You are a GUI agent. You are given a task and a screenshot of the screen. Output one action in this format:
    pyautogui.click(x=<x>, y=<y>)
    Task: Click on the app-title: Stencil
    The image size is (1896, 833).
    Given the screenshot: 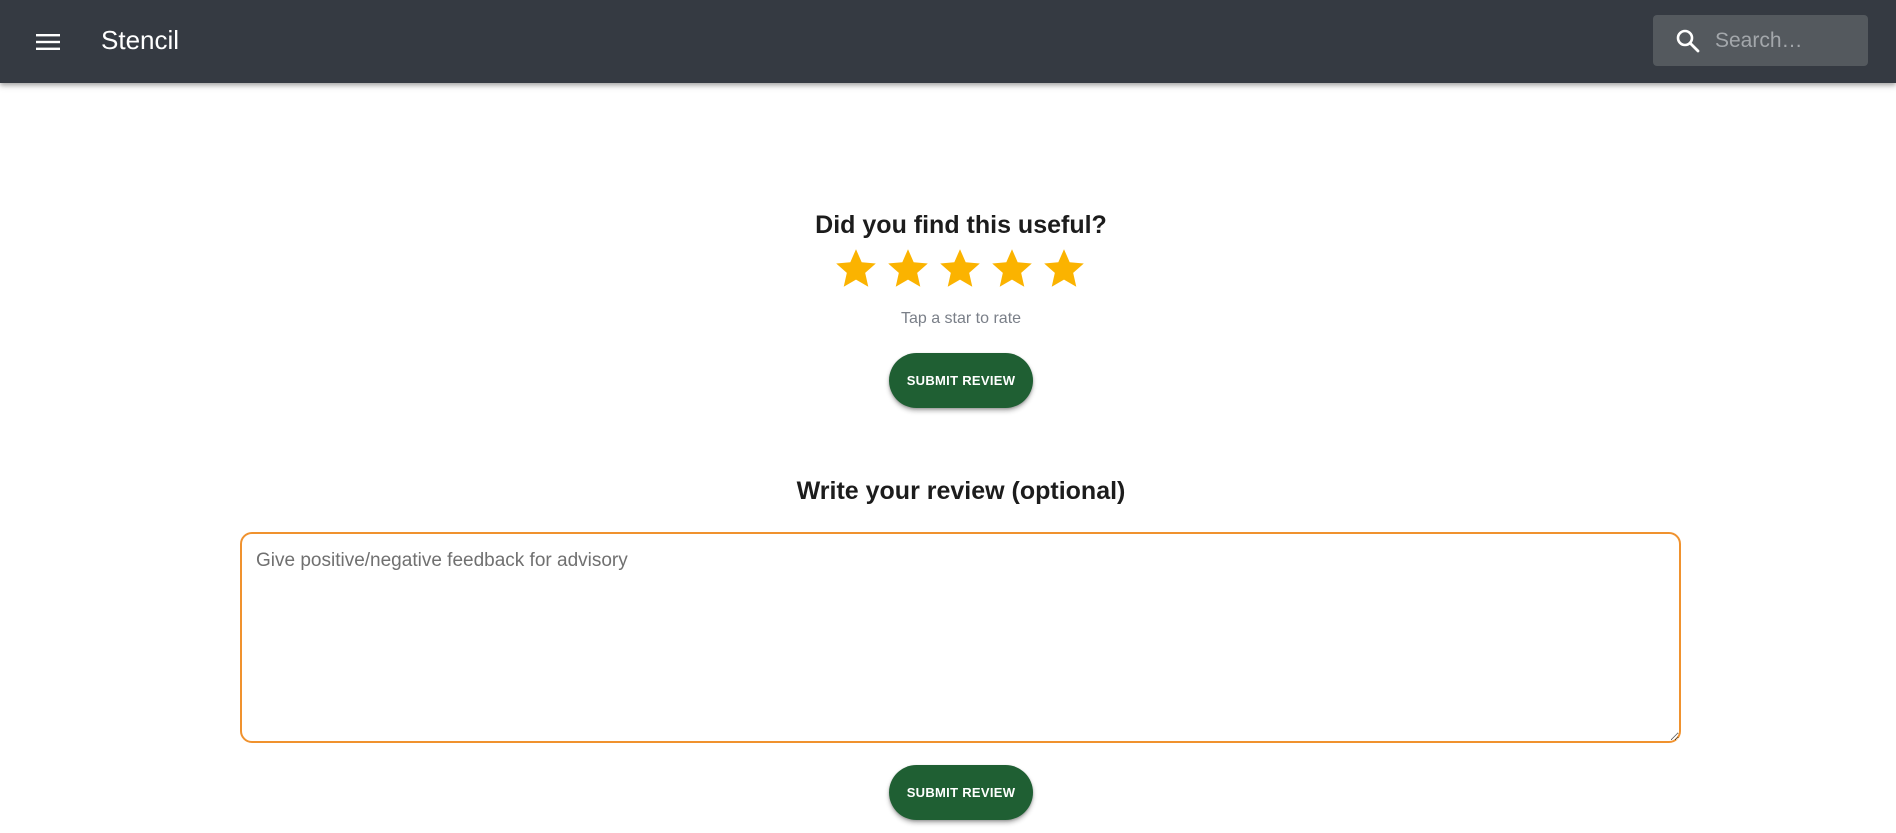 What is the action you would take?
    pyautogui.click(x=140, y=40)
    